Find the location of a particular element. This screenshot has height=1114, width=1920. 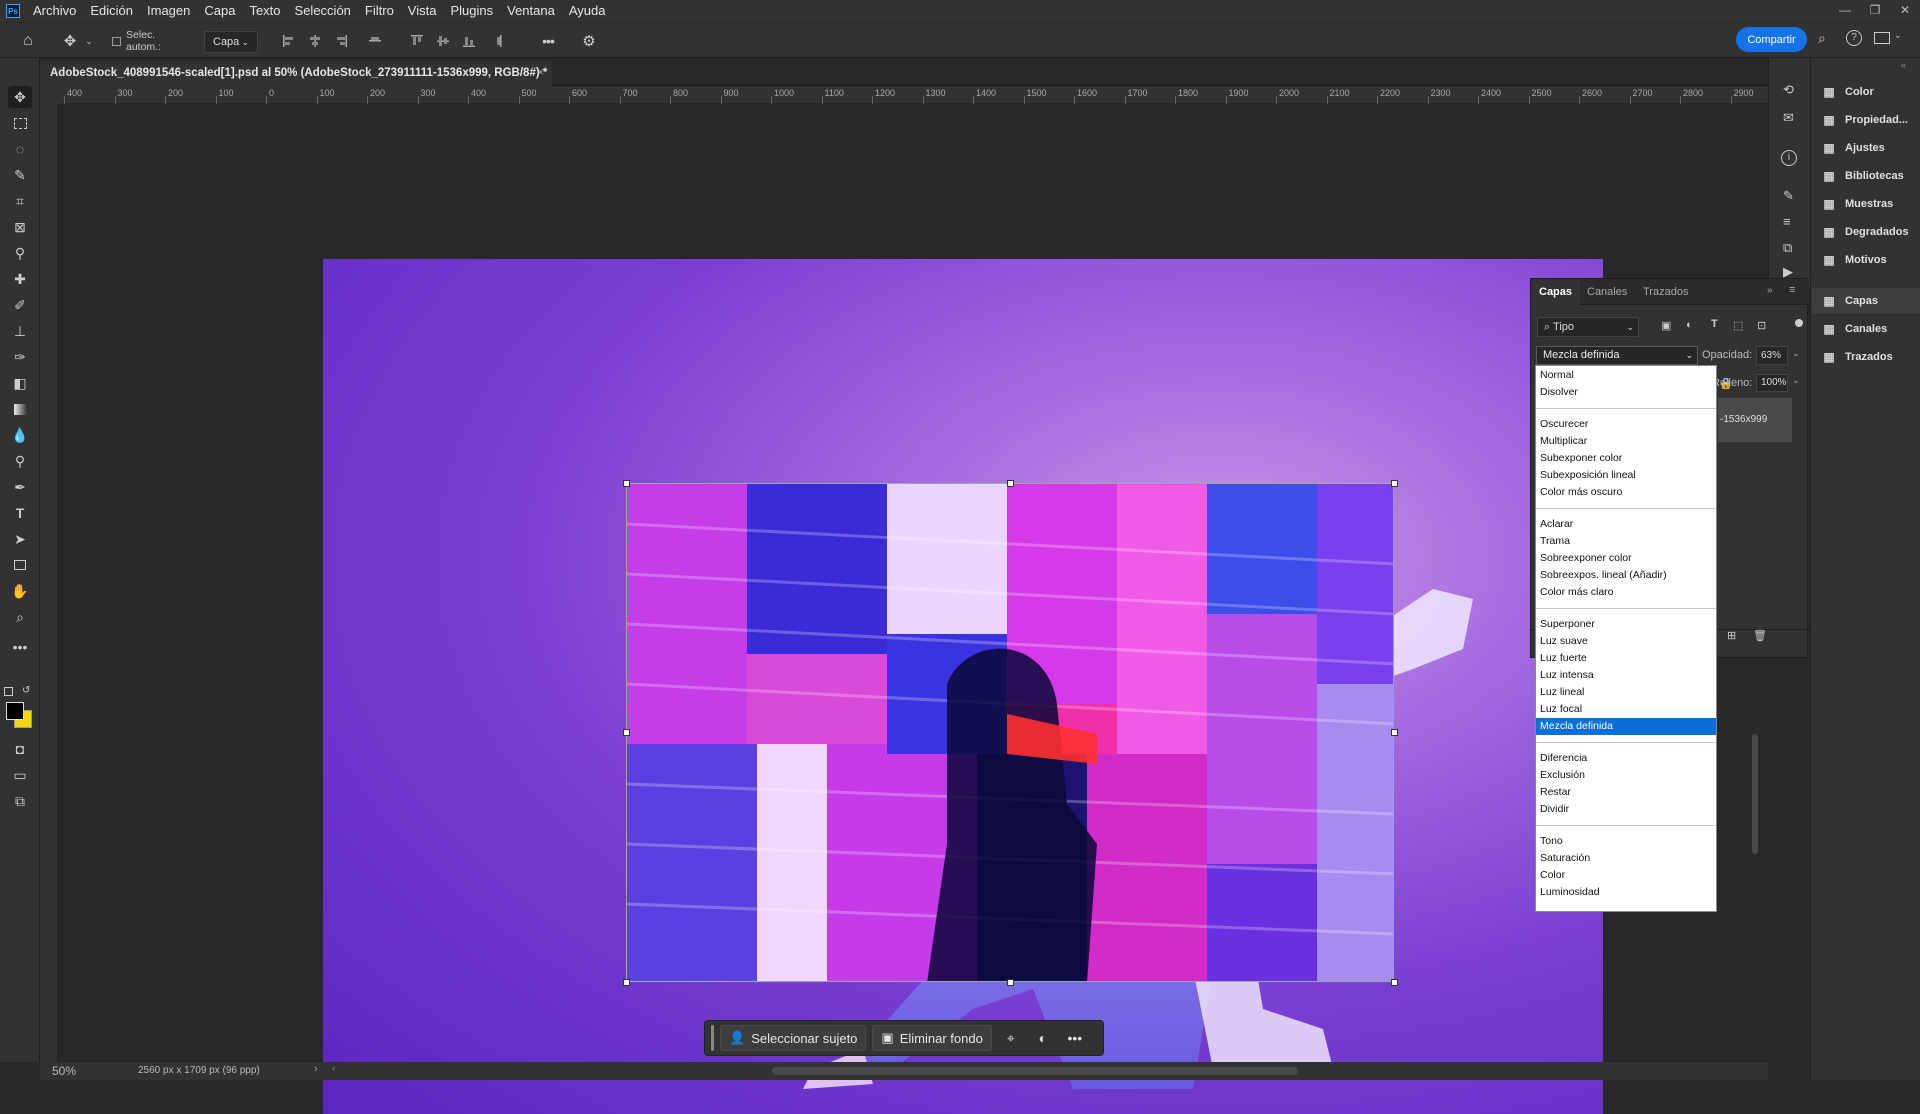

more-options-icon: ••• is located at coordinates (548, 41).